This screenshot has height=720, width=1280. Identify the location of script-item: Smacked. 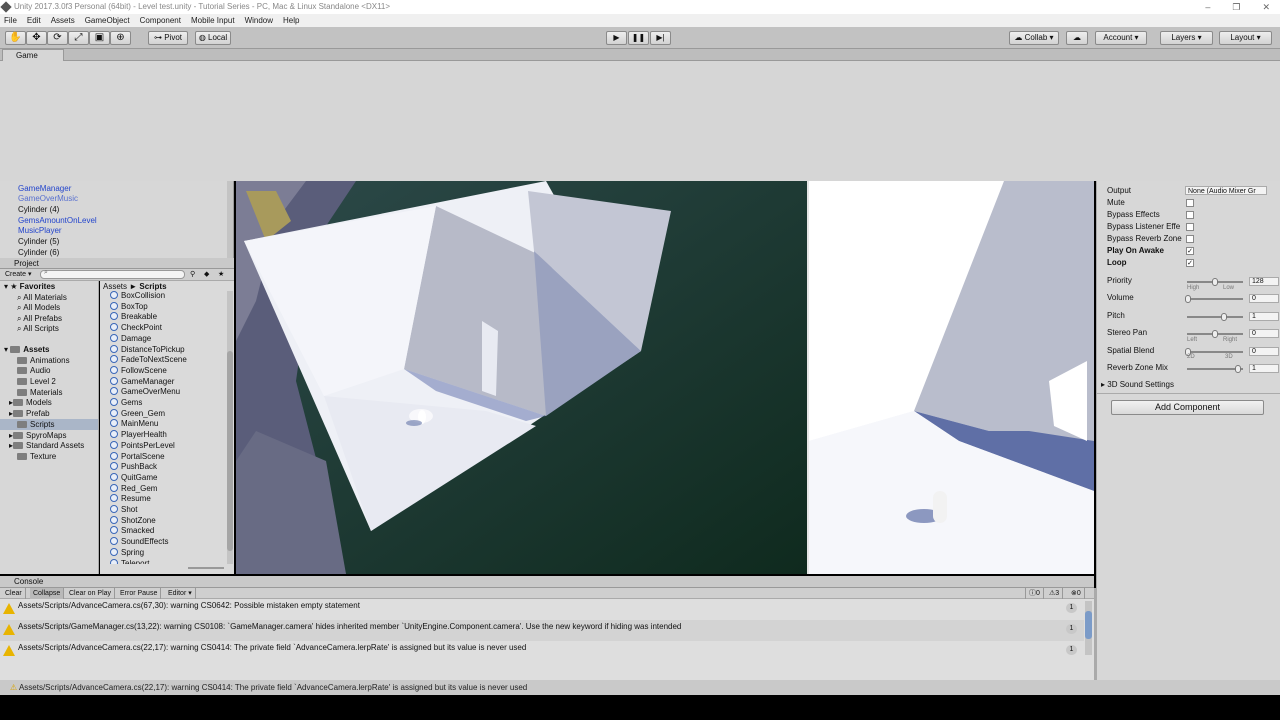
(132, 531).